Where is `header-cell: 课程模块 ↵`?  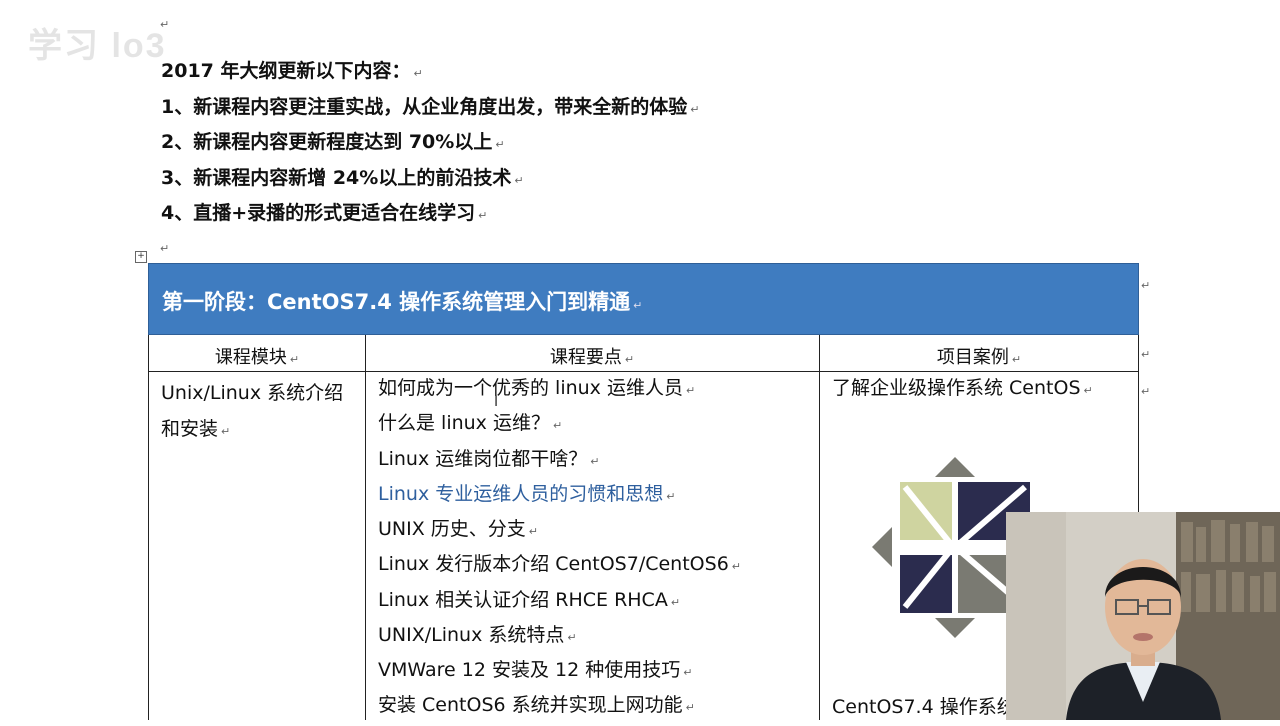
header-cell: 课程模块 ↵ is located at coordinates (257, 356).